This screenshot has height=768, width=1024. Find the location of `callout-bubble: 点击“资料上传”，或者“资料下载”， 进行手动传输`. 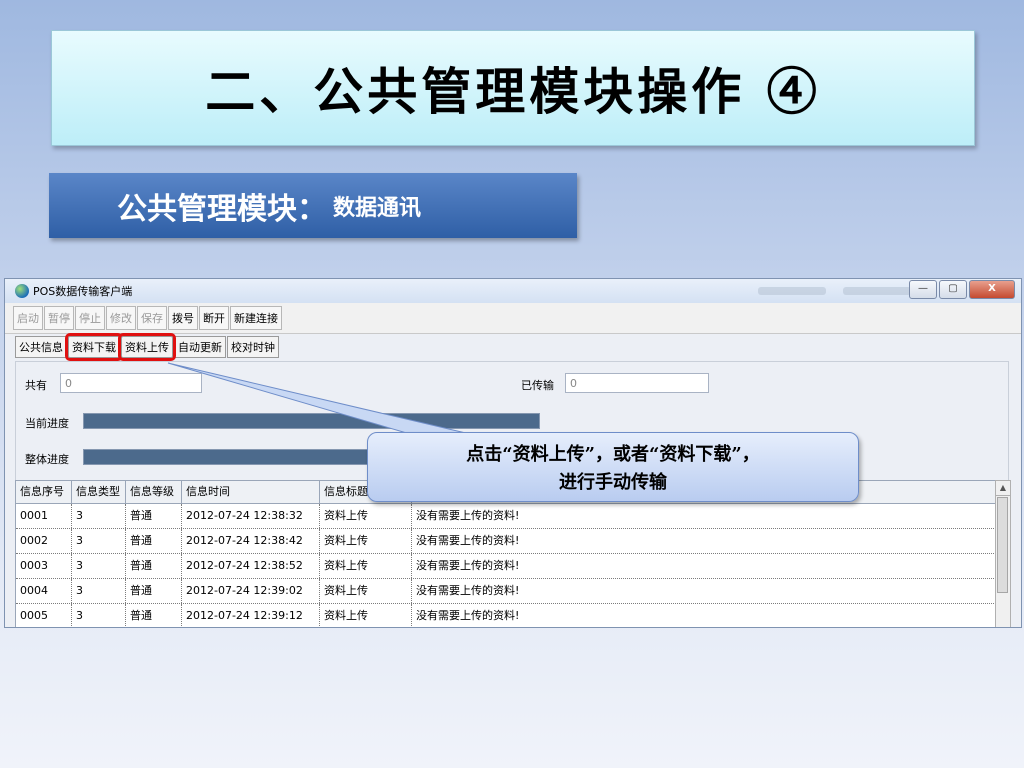

callout-bubble: 点击“资料上传”，或者“资料下载”， 进行手动传输 is located at coordinates (613, 467).